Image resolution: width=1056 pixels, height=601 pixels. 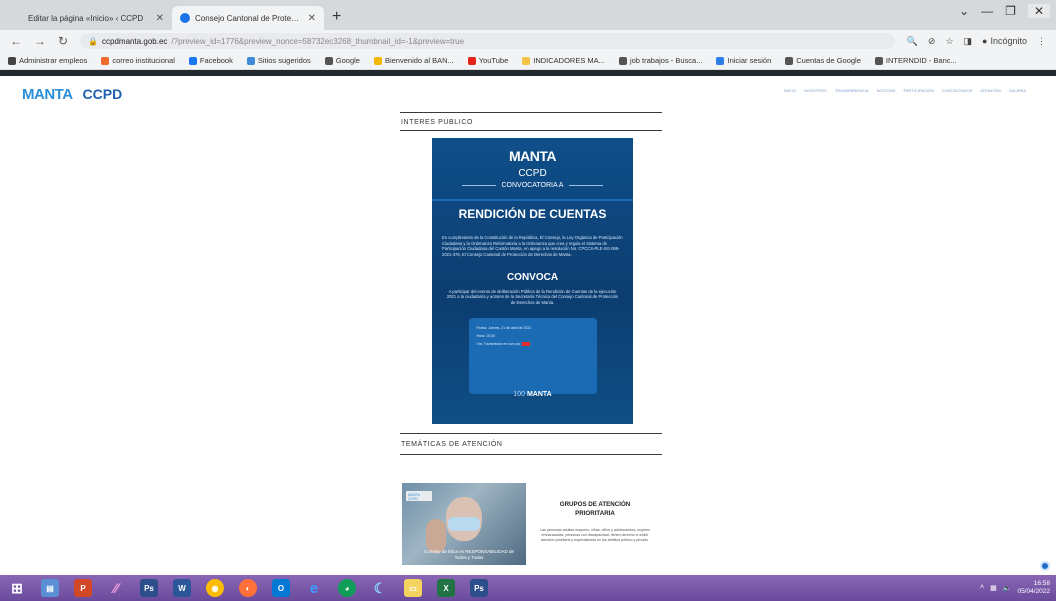 I want to click on tab-consejo-cantonal: Consejo Cantonal de Protección ✕, so click(x=248, y=18).